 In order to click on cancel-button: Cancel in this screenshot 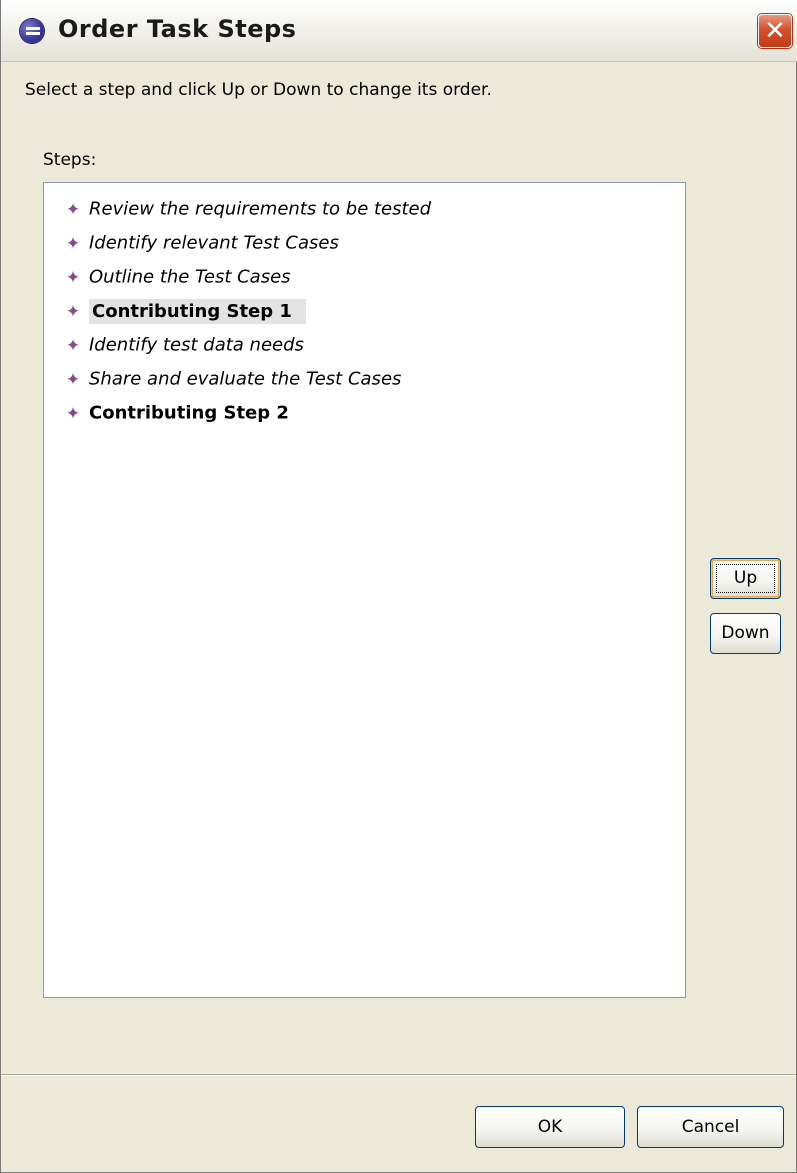, I will do `click(710, 1127)`.